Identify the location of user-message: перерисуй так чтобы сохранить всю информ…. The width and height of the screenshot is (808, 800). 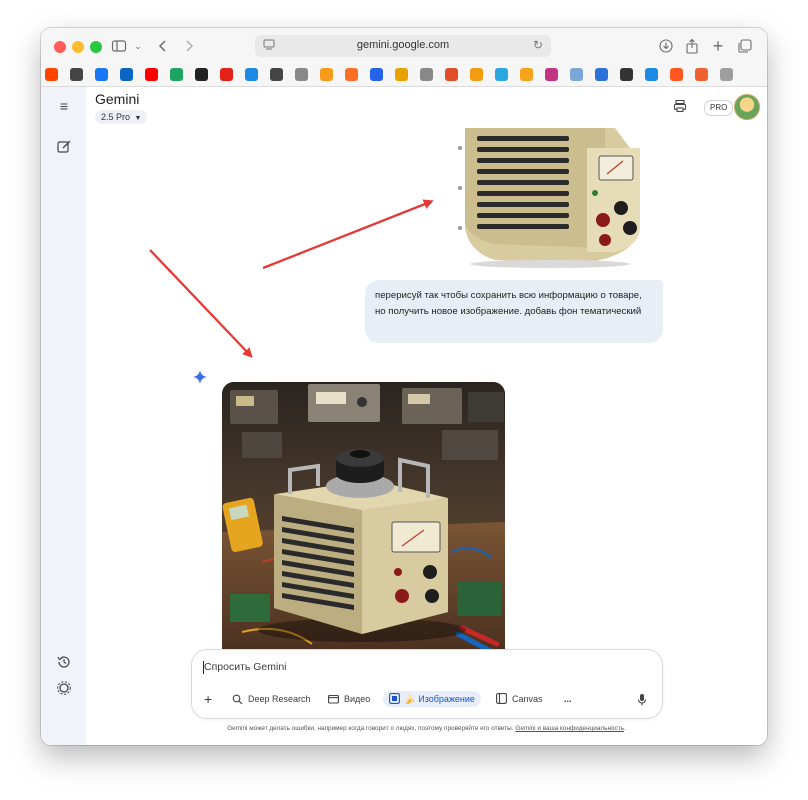
(514, 311).